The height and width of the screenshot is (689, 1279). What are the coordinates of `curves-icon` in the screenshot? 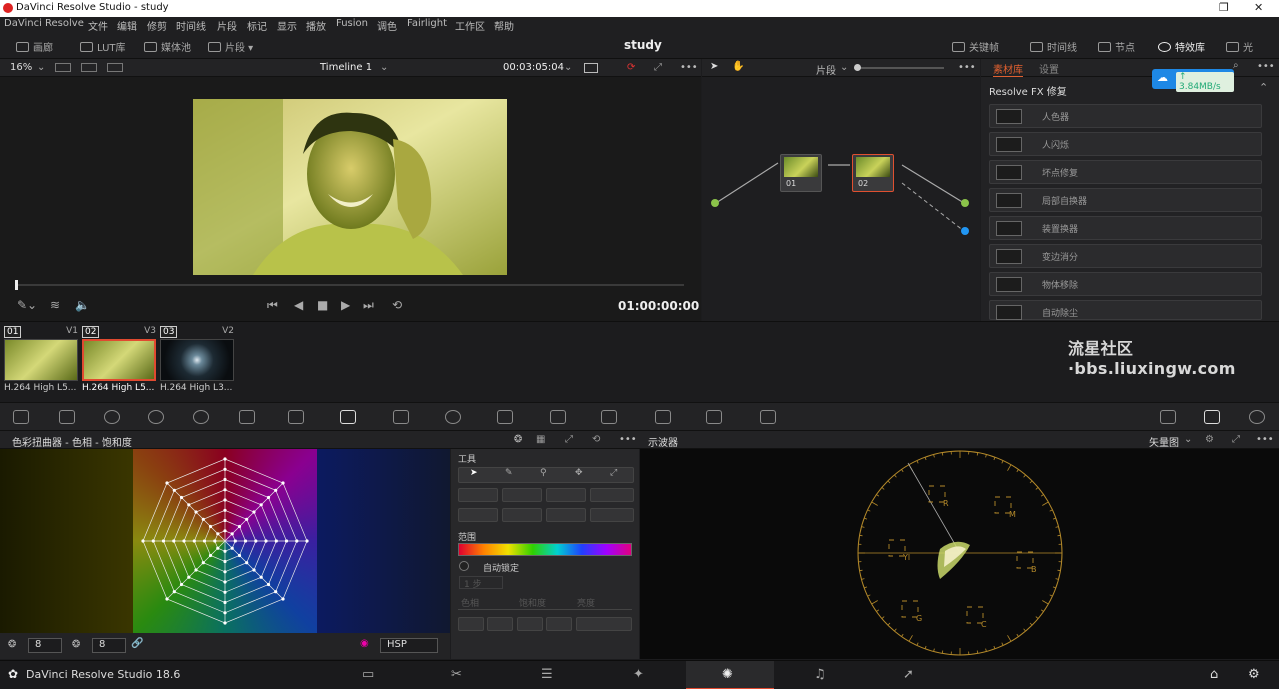 It's located at (296, 417).